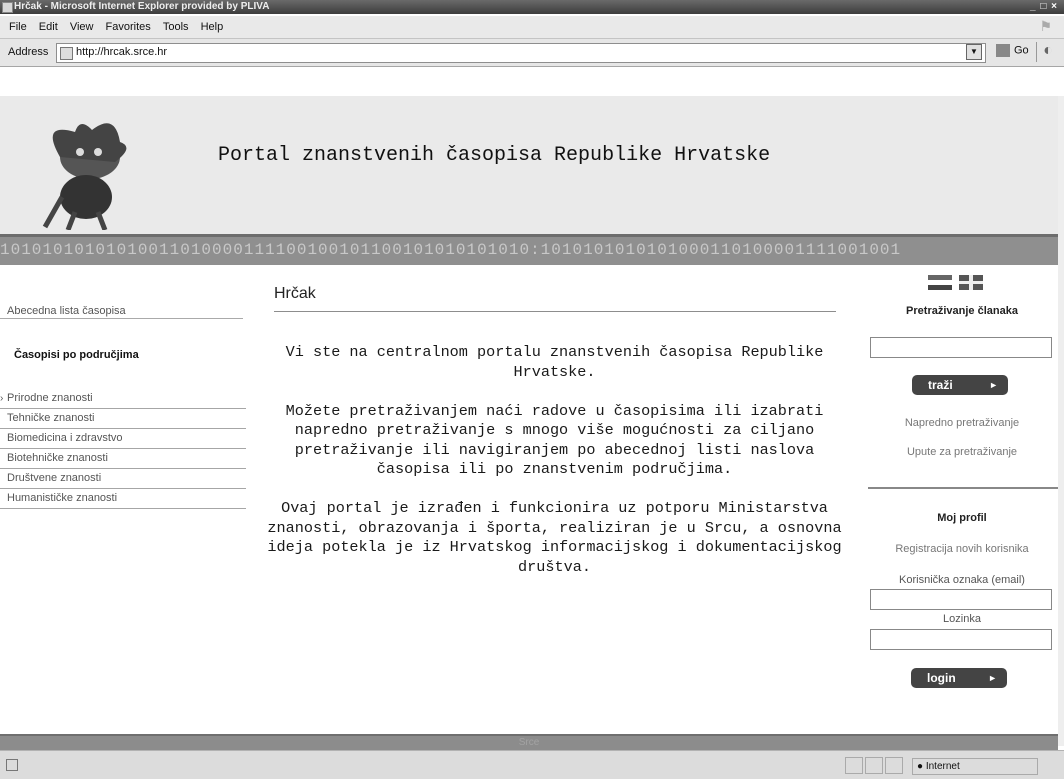  What do you see at coordinates (940, 385) in the screenshot?
I see `search-button-label: traži` at bounding box center [940, 385].